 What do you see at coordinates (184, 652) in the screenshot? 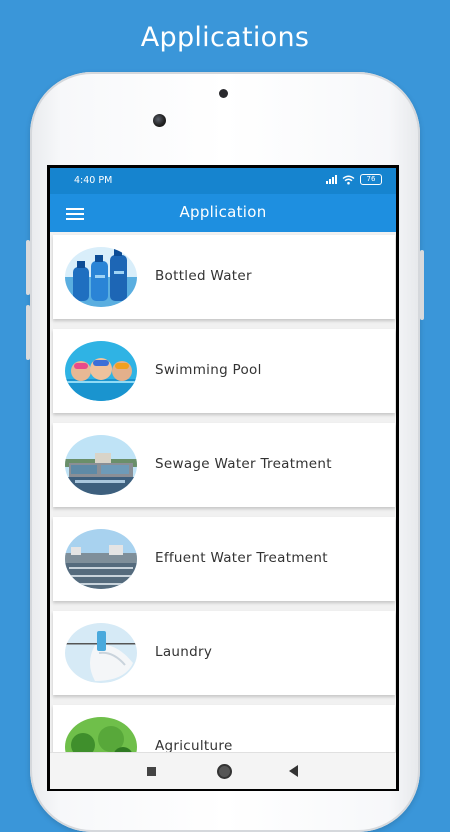
I see `list-item-label: Laundry` at bounding box center [184, 652].